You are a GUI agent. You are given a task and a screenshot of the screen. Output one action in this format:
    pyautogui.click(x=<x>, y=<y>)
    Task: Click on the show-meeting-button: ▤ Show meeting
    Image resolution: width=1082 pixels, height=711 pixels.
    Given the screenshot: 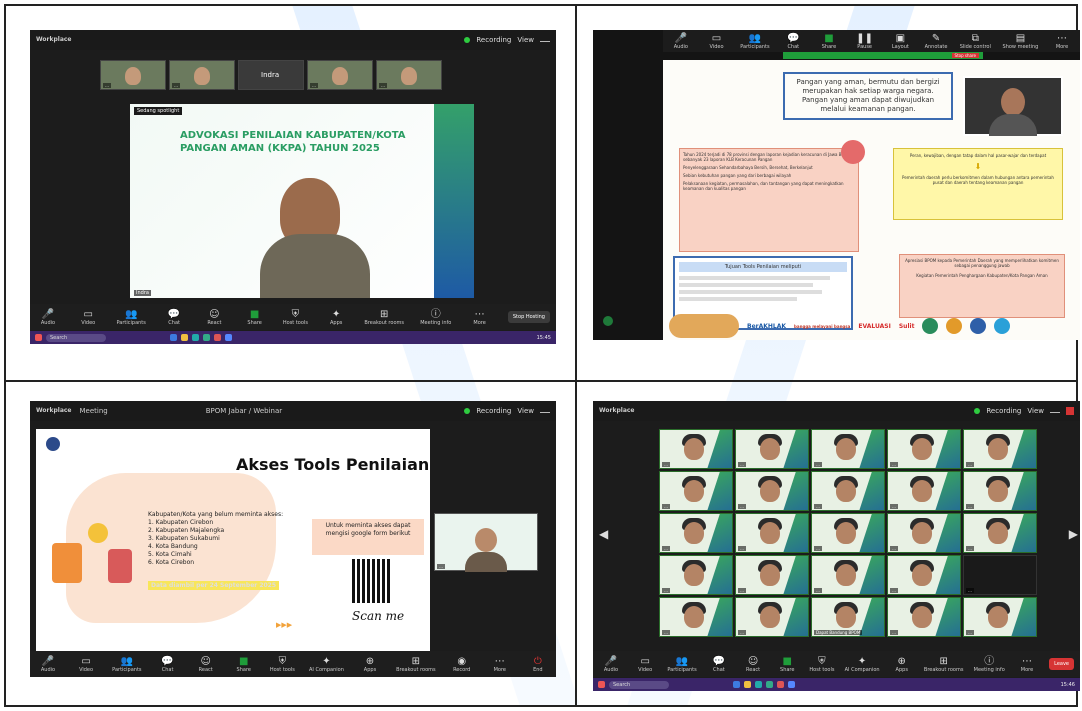 What is the action you would take?
    pyautogui.click(x=1021, y=41)
    